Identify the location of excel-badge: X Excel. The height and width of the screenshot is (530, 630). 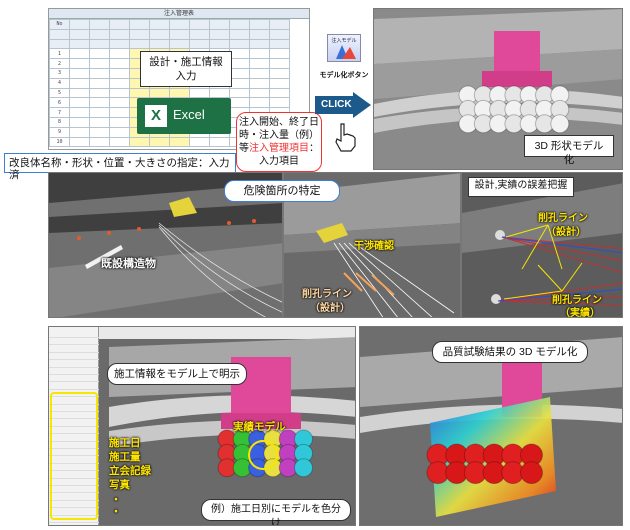
(184, 116).